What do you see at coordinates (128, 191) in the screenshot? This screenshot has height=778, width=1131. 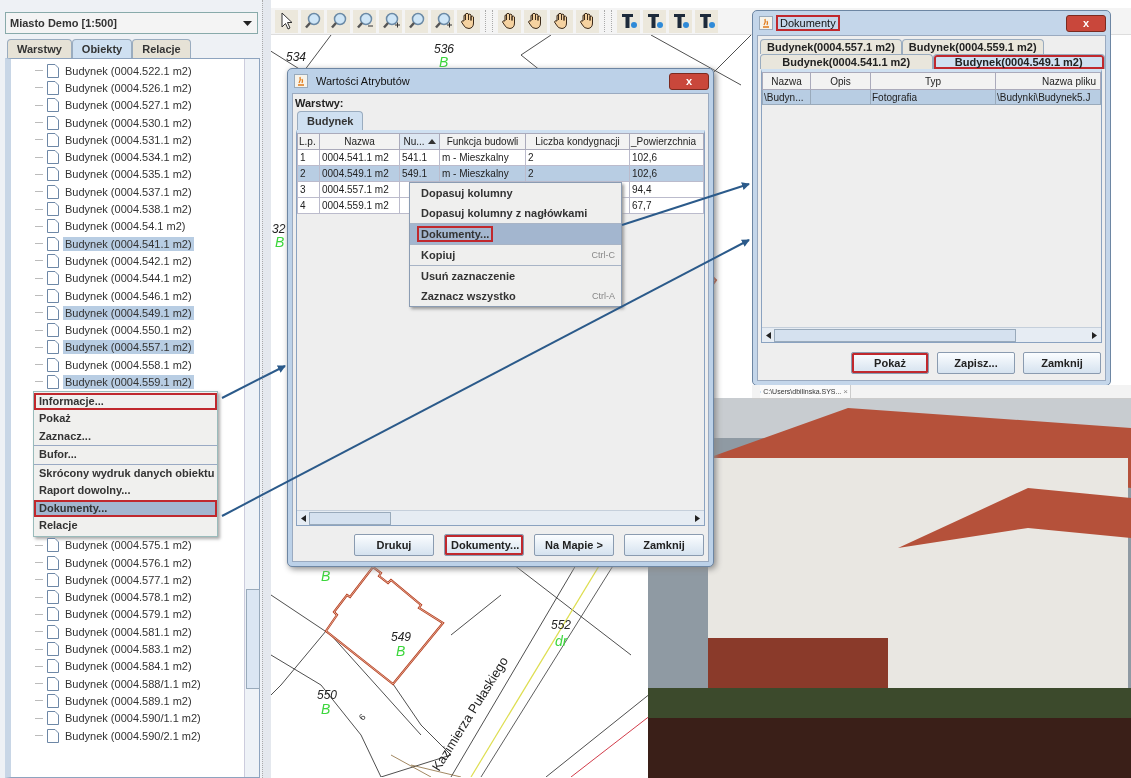 I see `tree-item: Budynek (0004.537.1 m2)` at bounding box center [128, 191].